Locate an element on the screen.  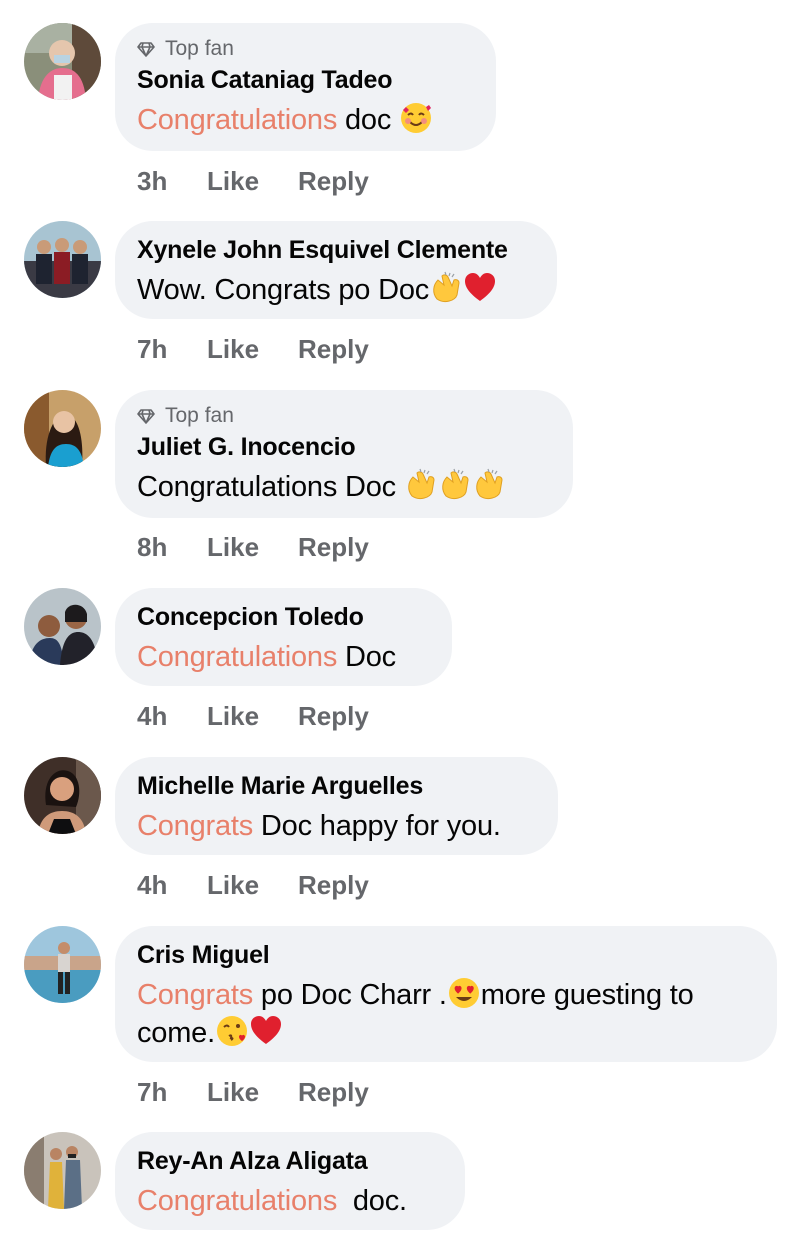
comment-text: Congratulations doc. is located at coordinates (289, 1201).